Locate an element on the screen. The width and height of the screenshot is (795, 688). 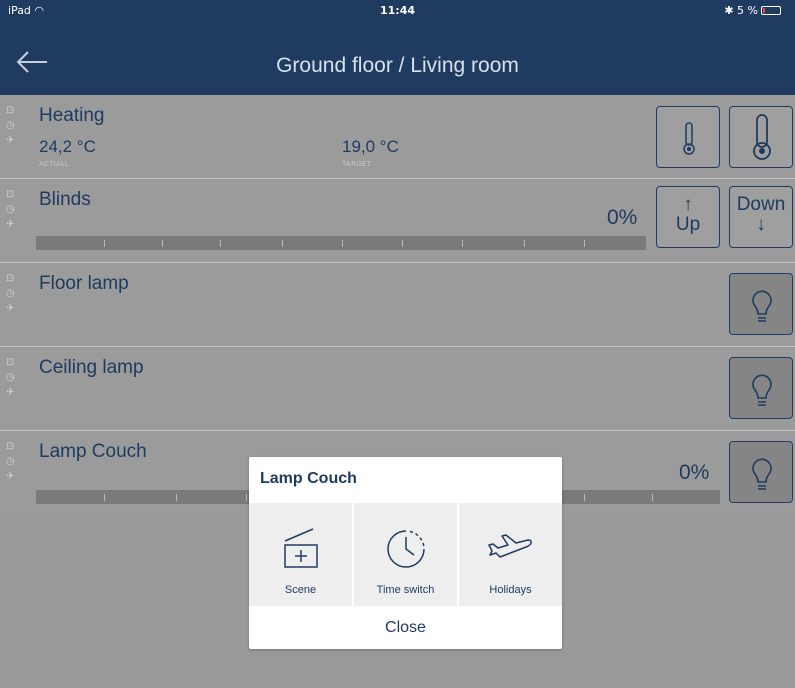
thermometer-large-icon is located at coordinates (762, 137).